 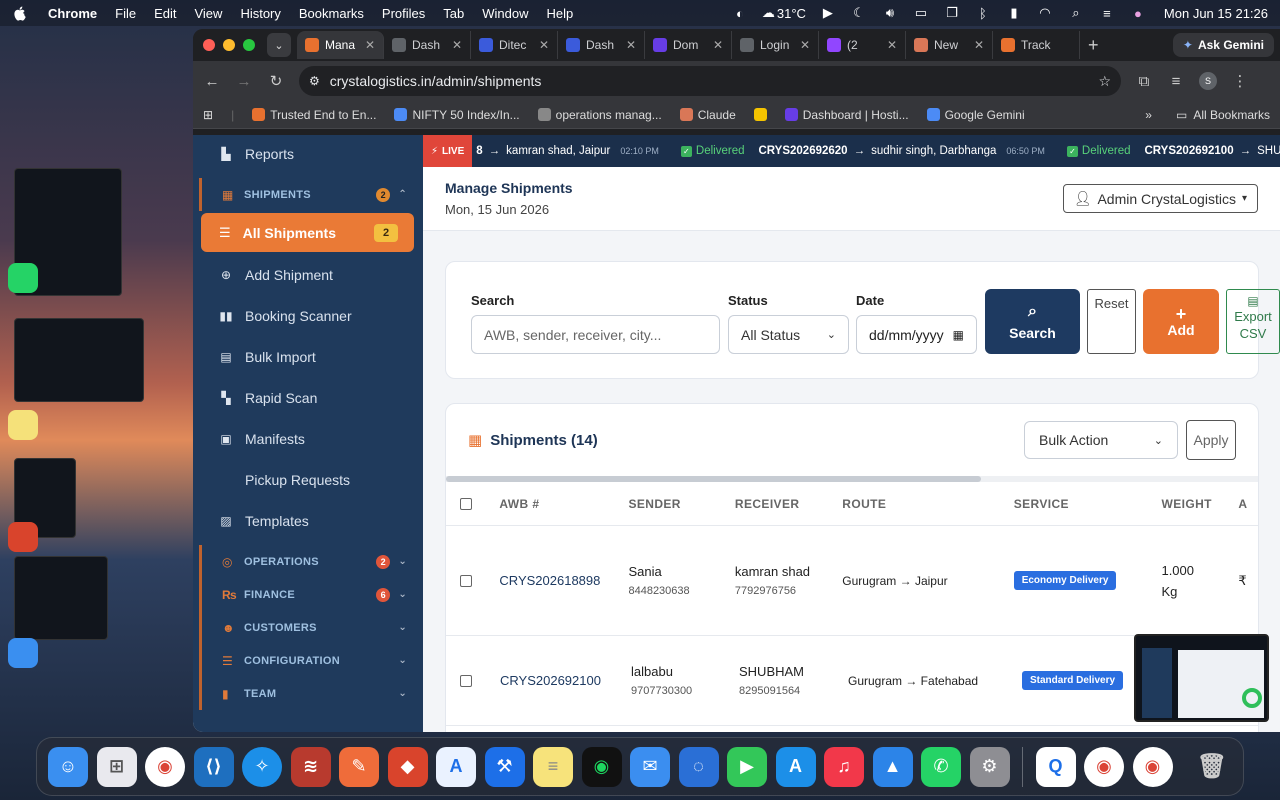 What do you see at coordinates (747, 766) in the screenshot?
I see `dock-facetime-icon: ▶` at bounding box center [747, 766].